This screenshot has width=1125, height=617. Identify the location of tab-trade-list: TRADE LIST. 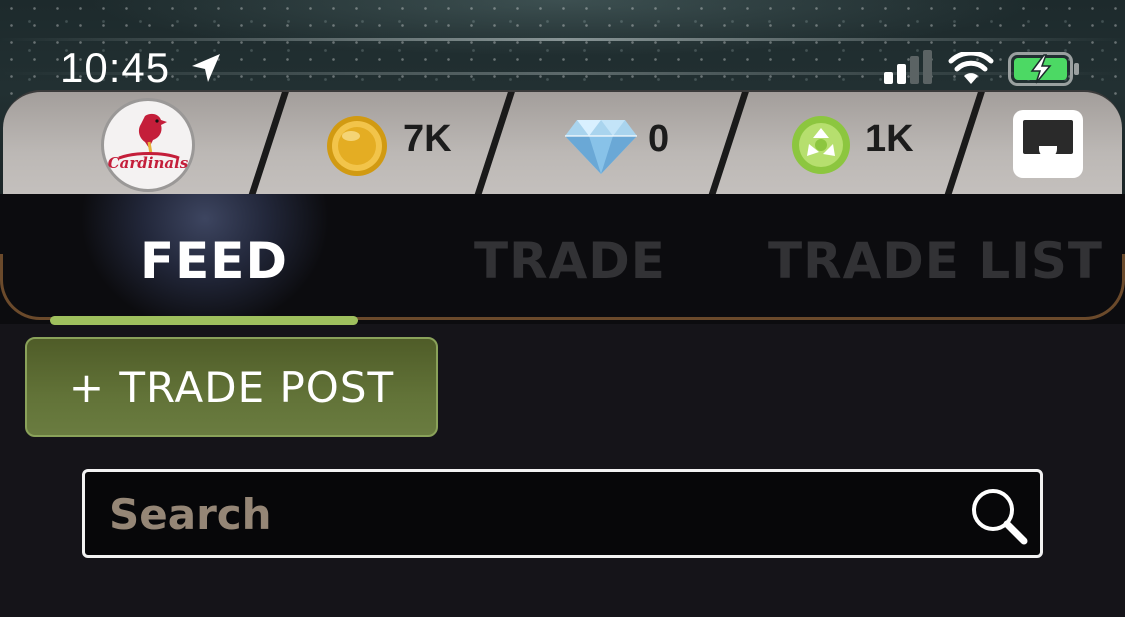
(935, 261).